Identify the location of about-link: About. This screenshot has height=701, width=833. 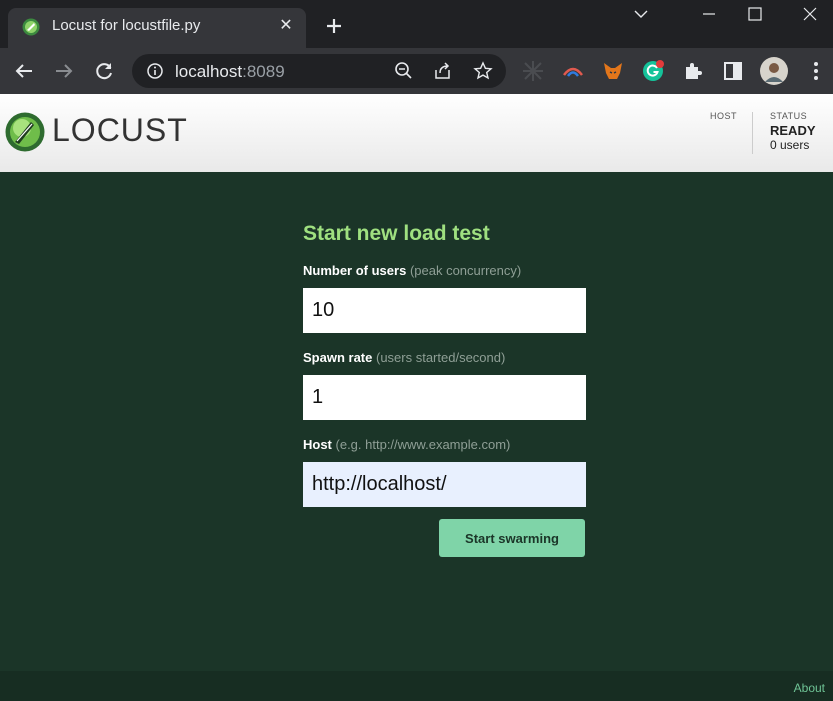
(809, 688).